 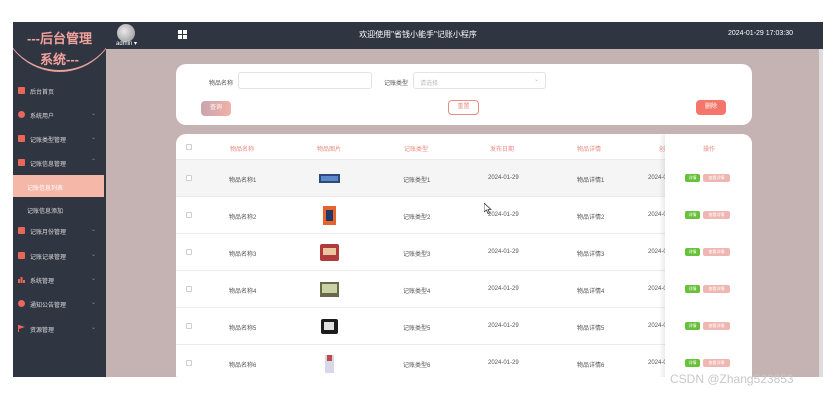 What do you see at coordinates (463, 107) in the screenshot?
I see `reset-button: 重置` at bounding box center [463, 107].